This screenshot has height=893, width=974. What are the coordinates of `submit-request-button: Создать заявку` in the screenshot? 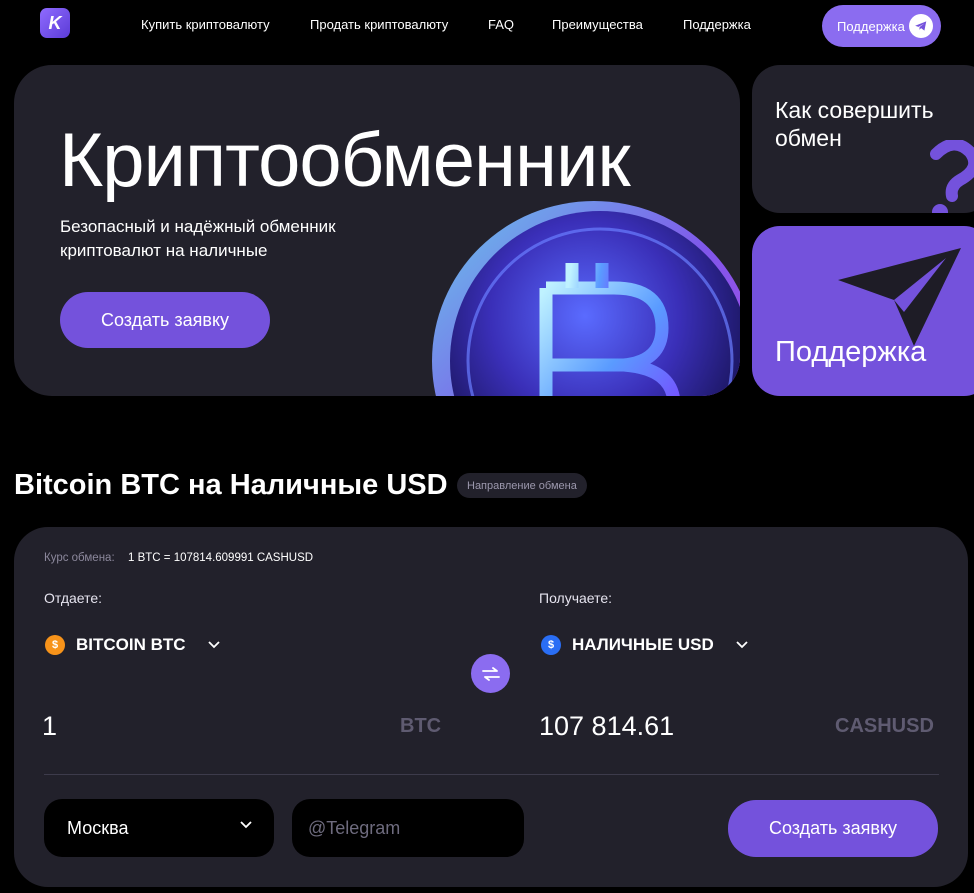 It's located at (833, 828).